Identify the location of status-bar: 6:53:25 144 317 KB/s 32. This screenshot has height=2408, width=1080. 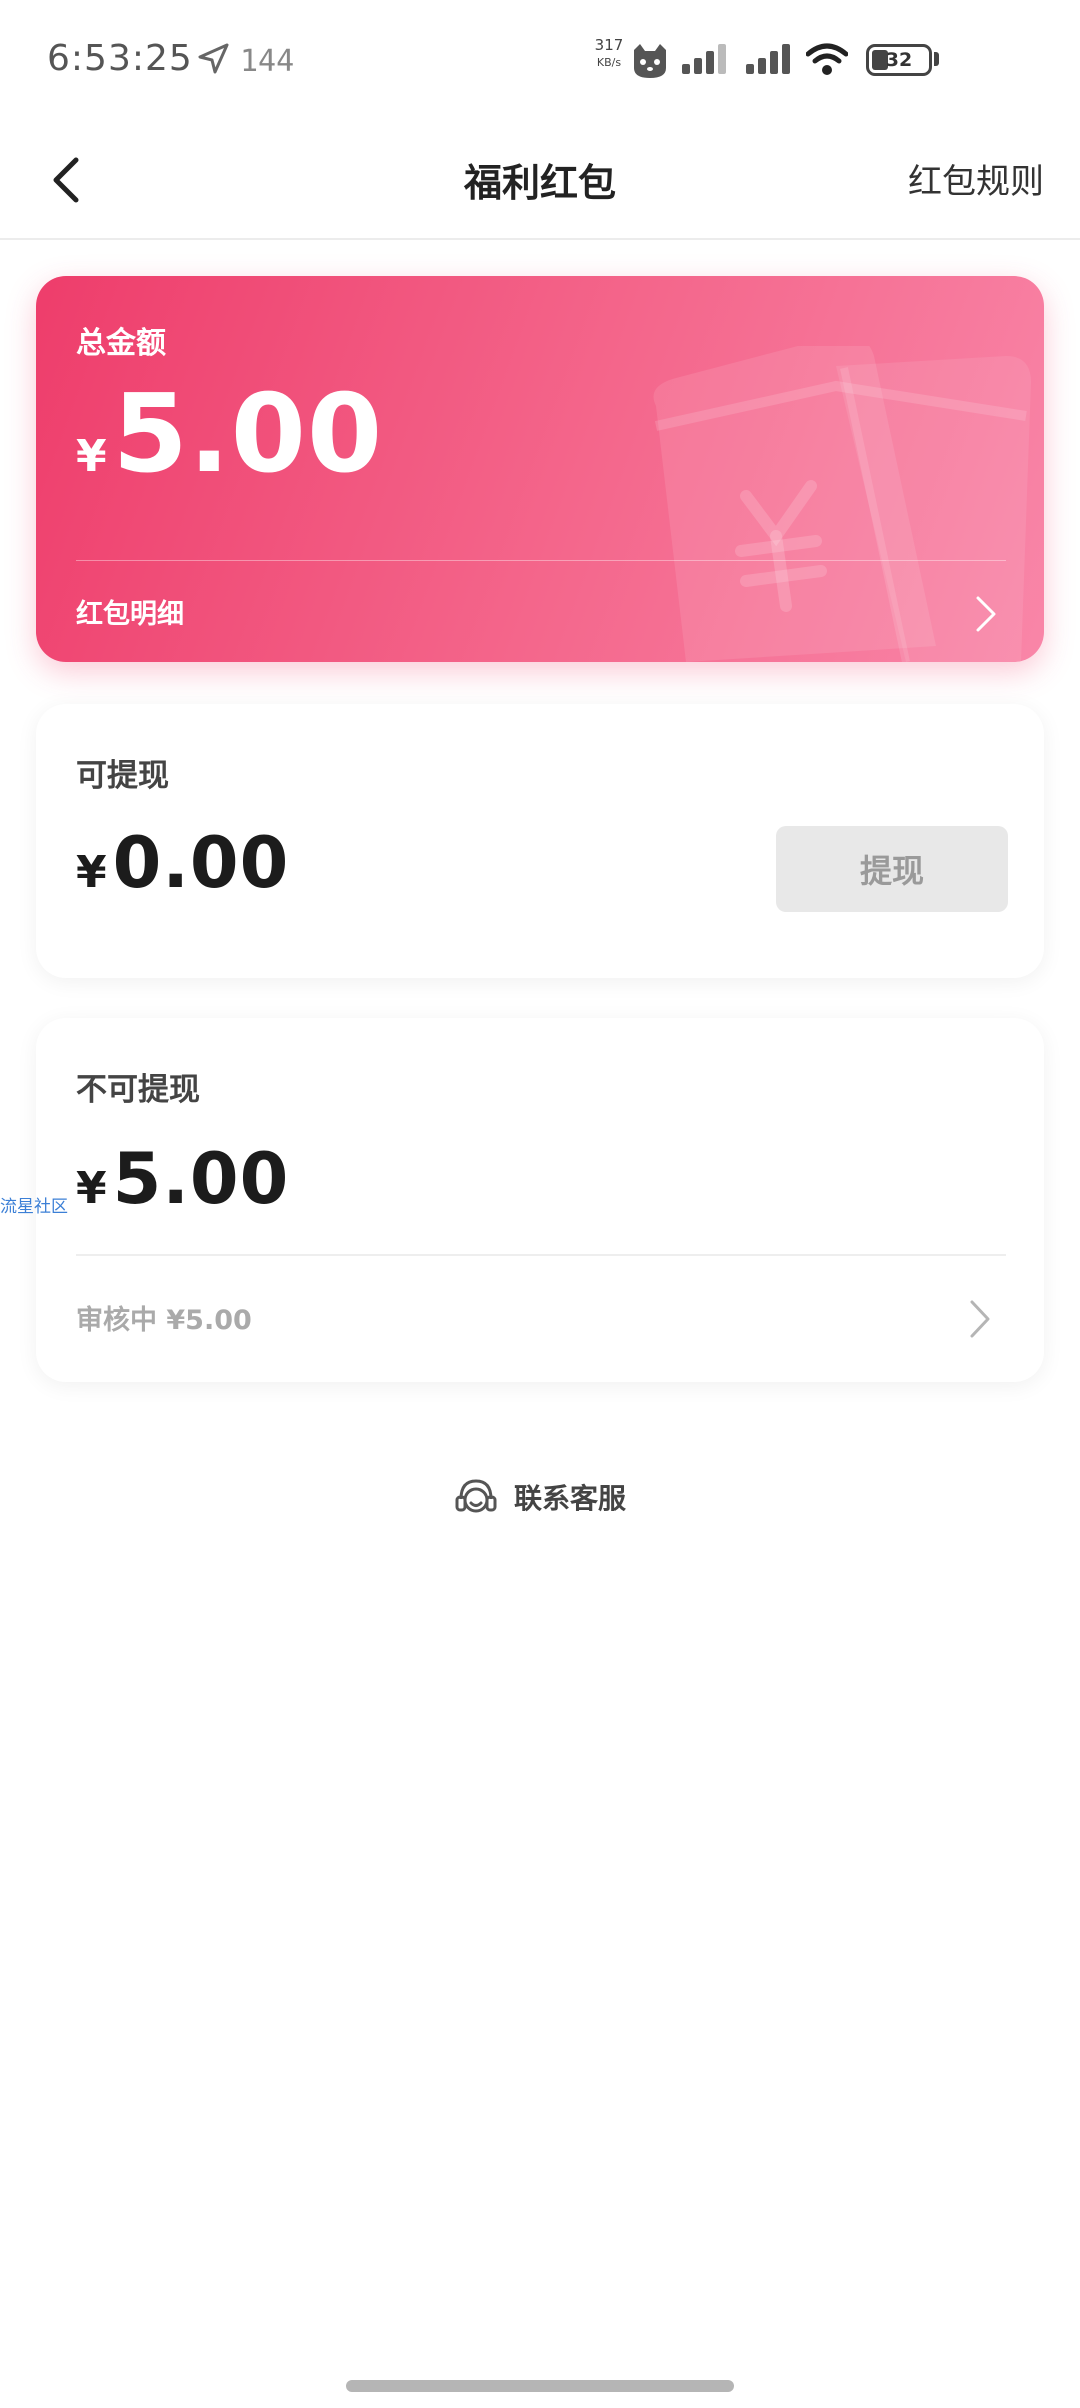
(540, 60).